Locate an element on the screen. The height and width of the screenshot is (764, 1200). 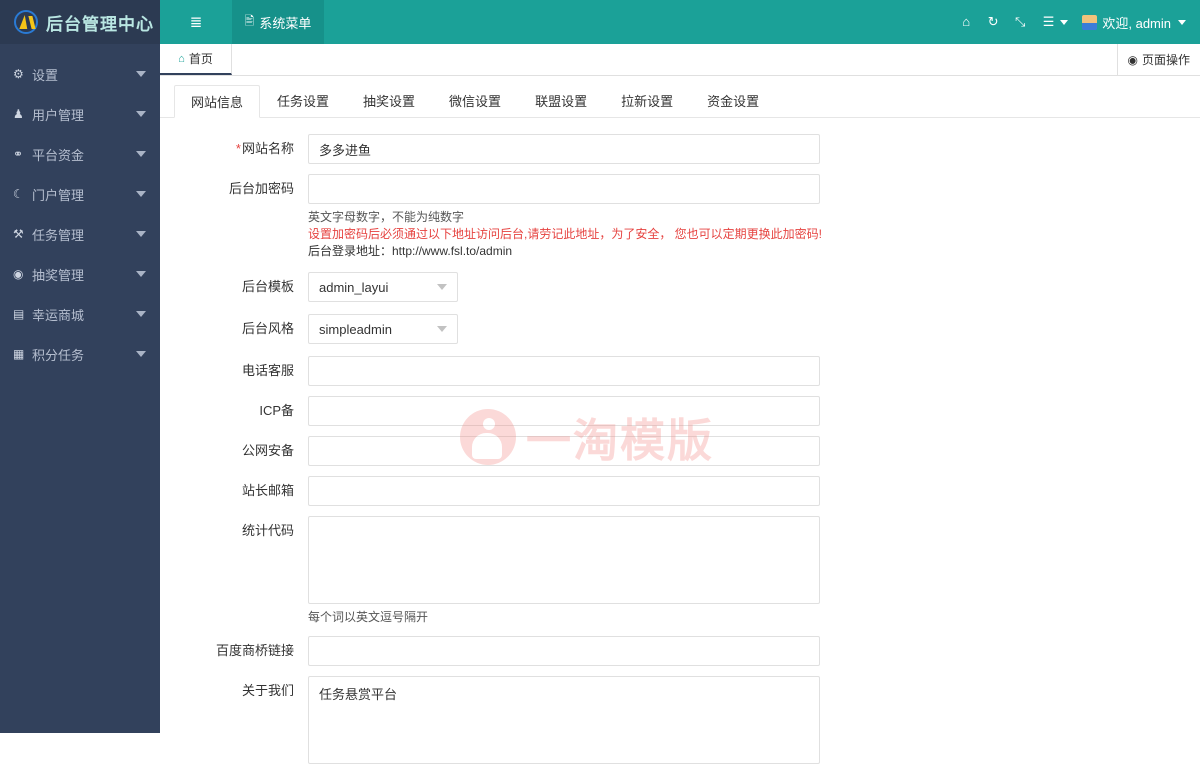
admin-template-select: admin_layui is located at coordinates (383, 287).